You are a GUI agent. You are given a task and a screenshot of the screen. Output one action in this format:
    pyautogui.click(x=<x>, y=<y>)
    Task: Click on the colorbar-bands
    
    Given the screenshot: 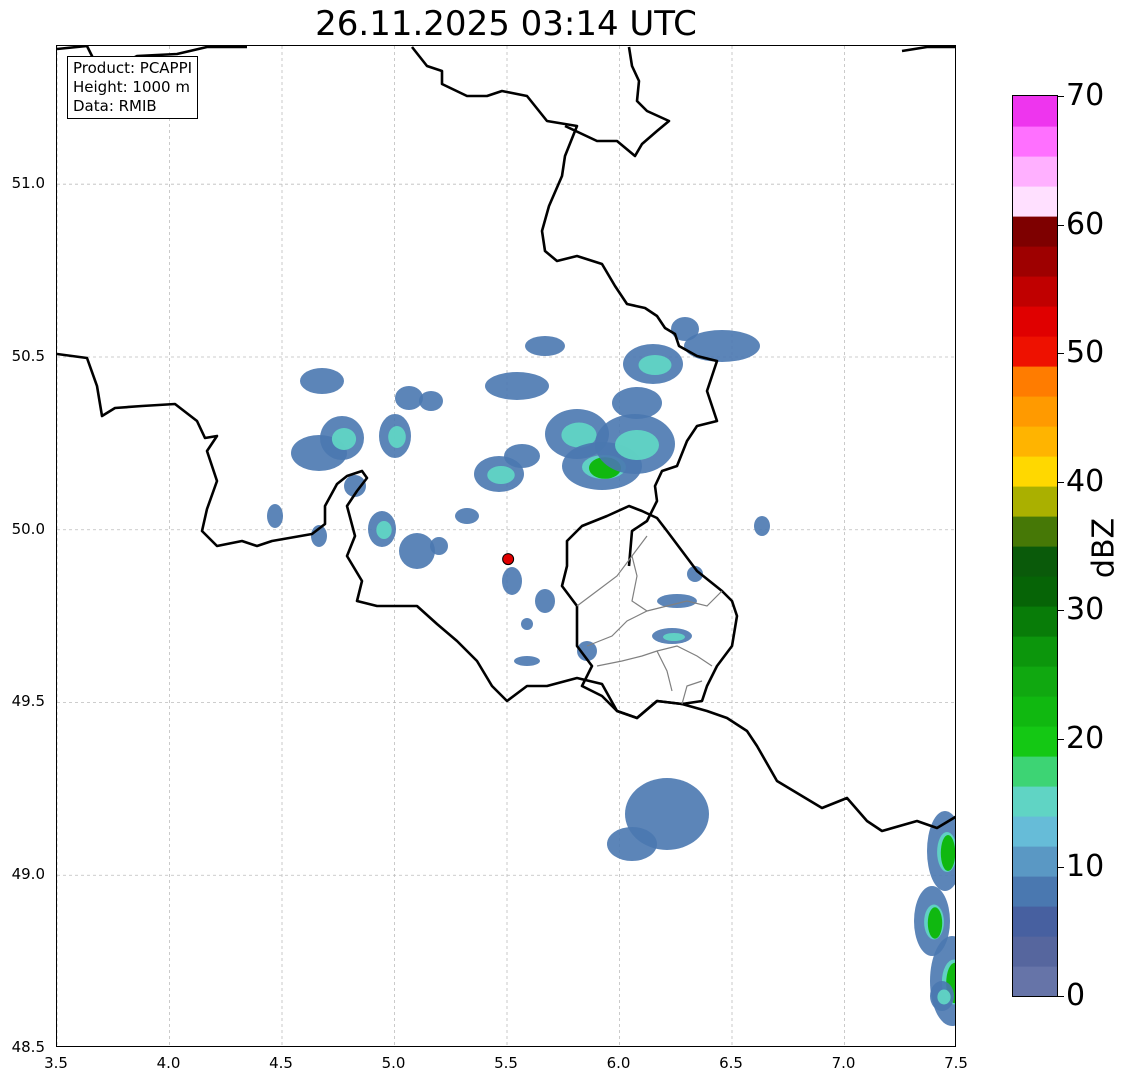 What is the action you would take?
    pyautogui.click(x=1035, y=546)
    